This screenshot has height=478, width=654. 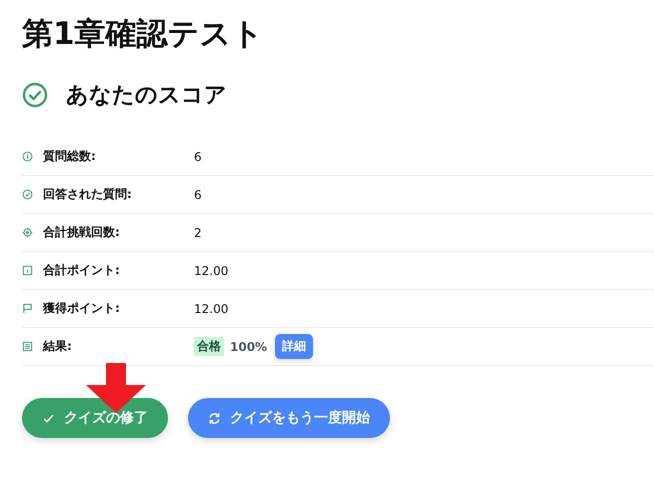 I want to click on info-square-icon, so click(x=27, y=270).